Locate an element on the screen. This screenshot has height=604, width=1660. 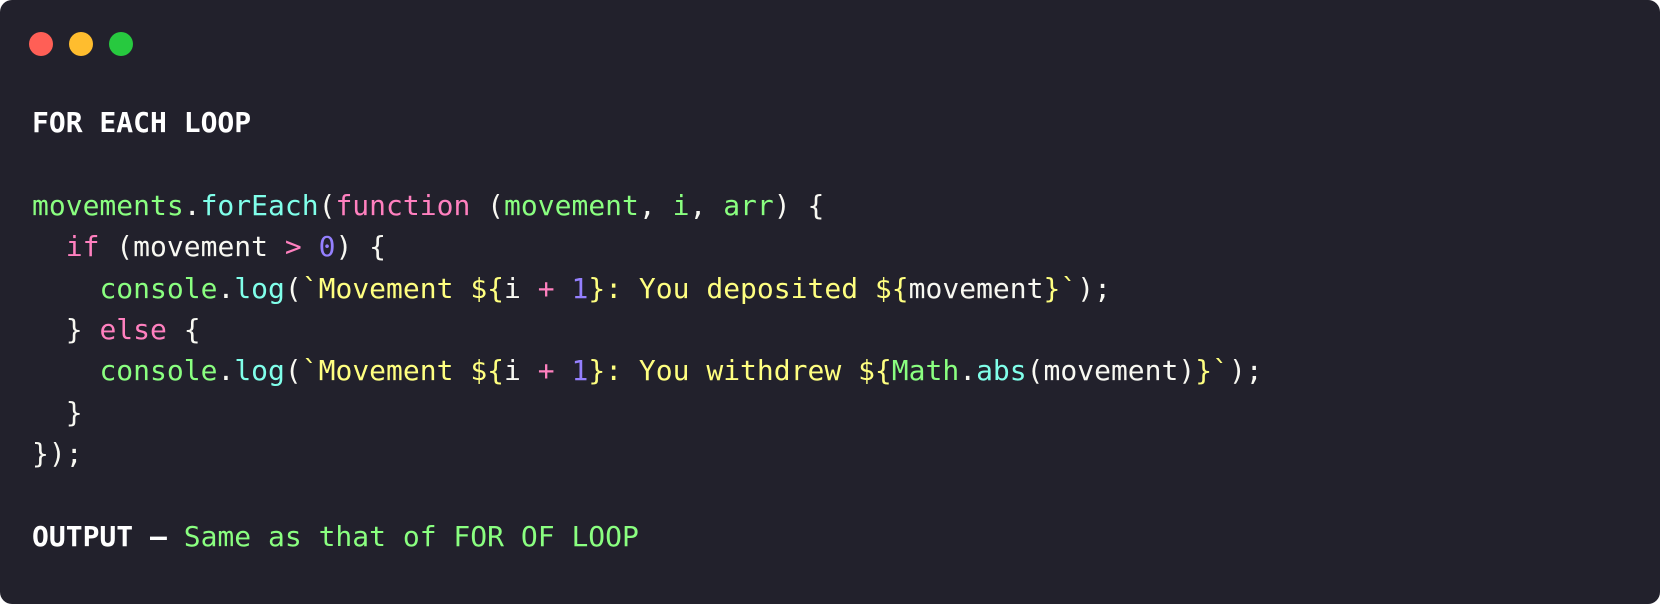
token-movement: movement is located at coordinates (976, 288).